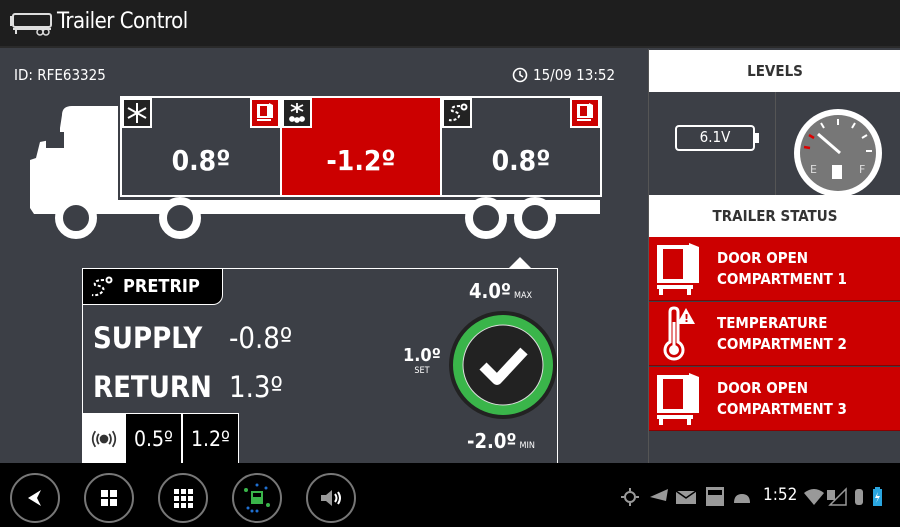  I want to click on apps-grid-icon, so click(183, 498).